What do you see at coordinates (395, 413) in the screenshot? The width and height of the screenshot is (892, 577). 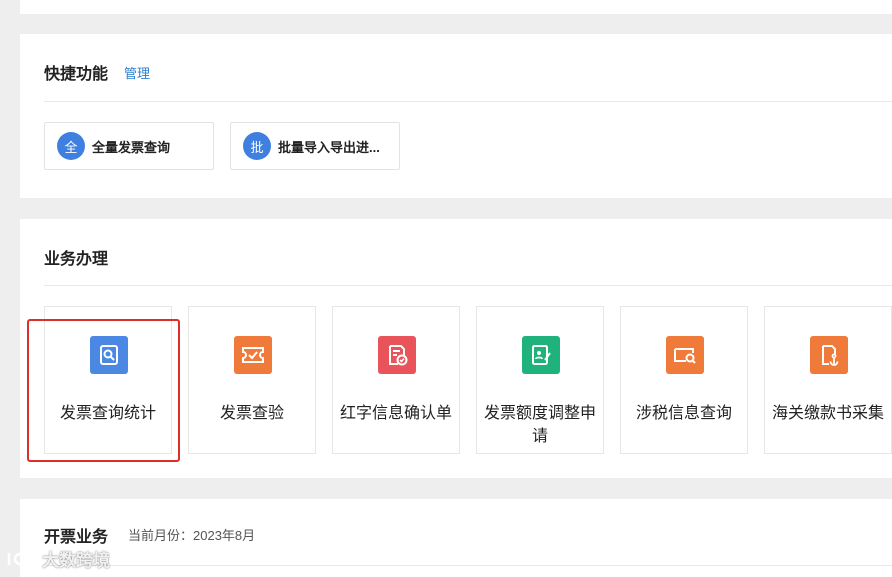 I see `tile-label: 红字信息确认单` at bounding box center [395, 413].